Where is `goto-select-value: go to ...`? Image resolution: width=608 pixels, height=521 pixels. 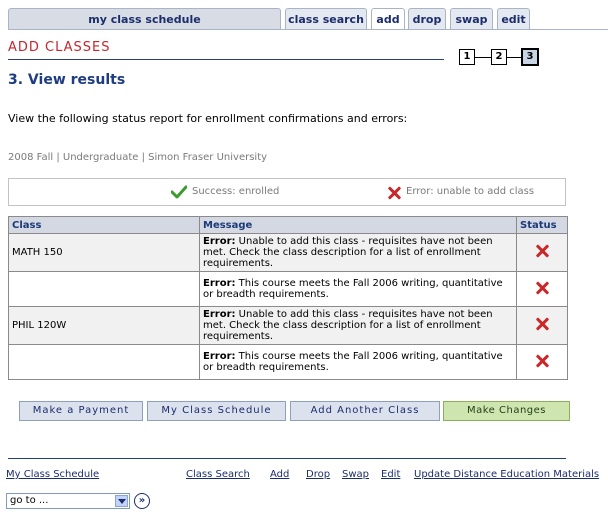
goto-select-value: go to ... is located at coordinates (29, 500).